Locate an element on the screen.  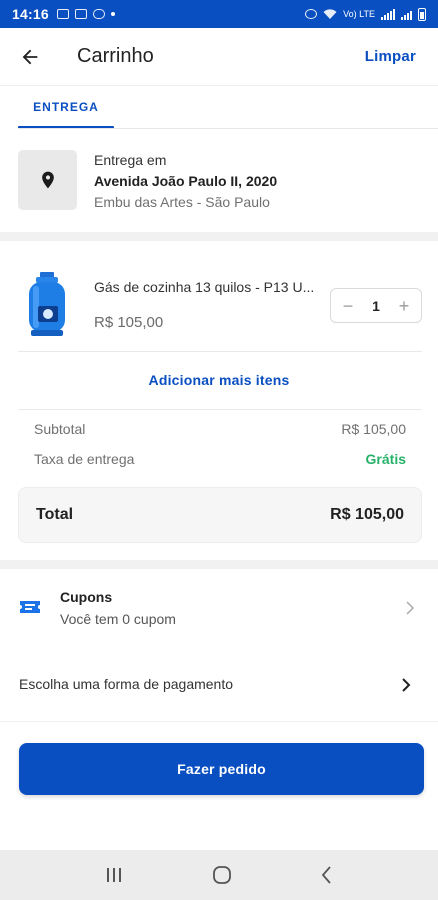
alarm-icon is located at coordinates (311, 14).